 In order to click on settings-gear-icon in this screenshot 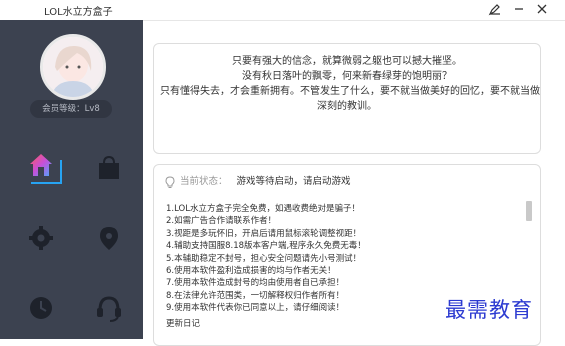, I will do `click(41, 238)`.